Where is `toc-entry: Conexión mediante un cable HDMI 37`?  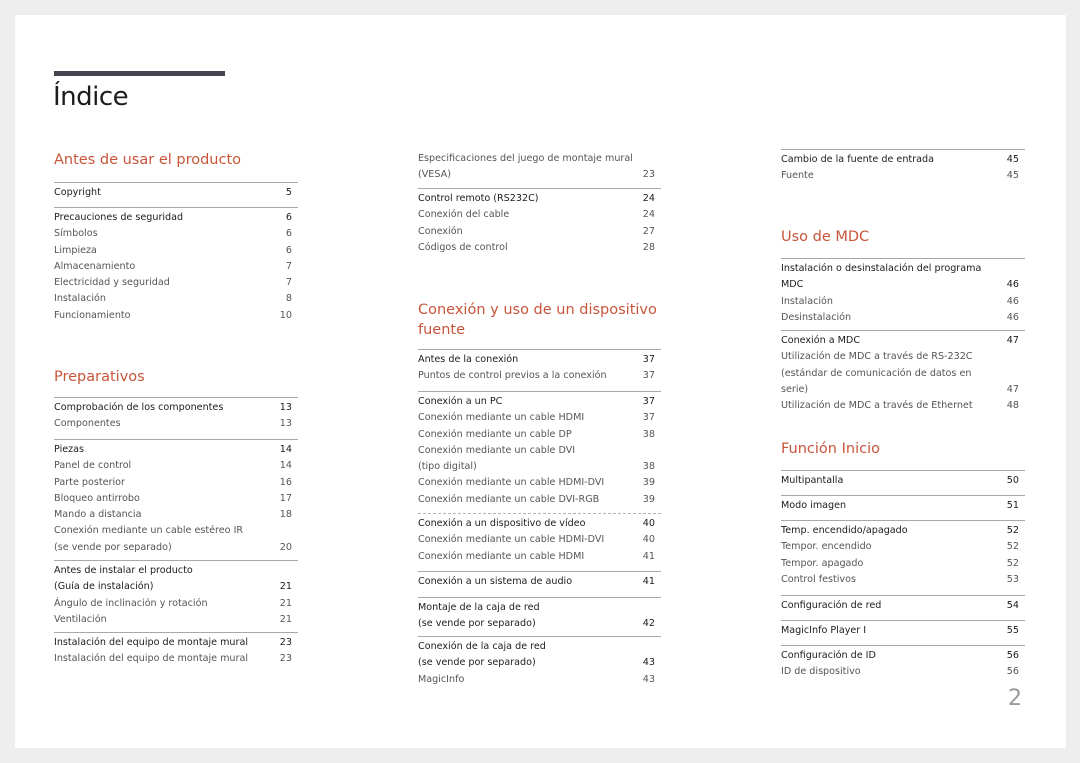
toc-entry: Conexión mediante un cable HDMI 37 is located at coordinates (539, 418).